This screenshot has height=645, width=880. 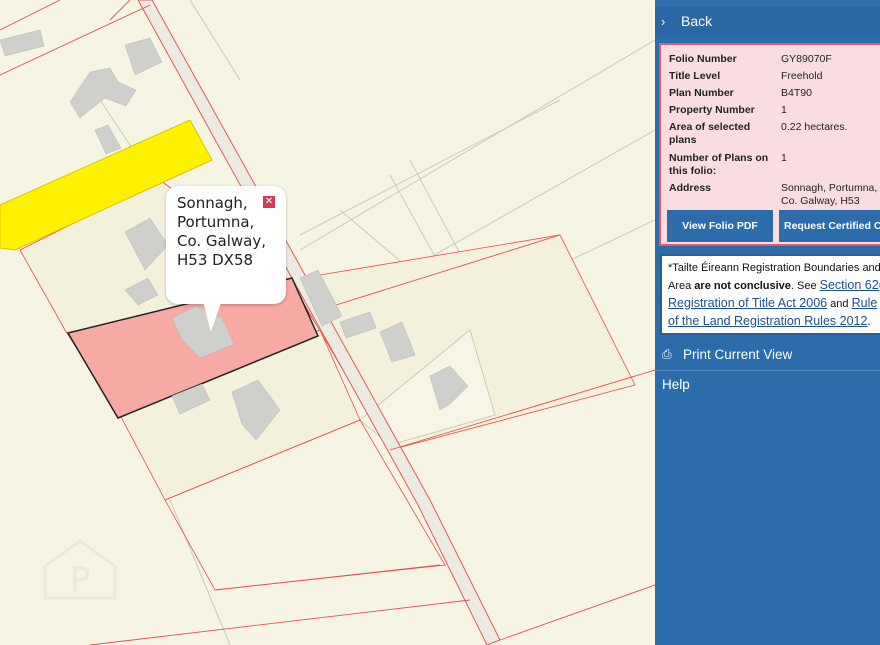 I want to click on rules-link-cont: of the Land Registration Rules 2012, so click(x=767, y=321).